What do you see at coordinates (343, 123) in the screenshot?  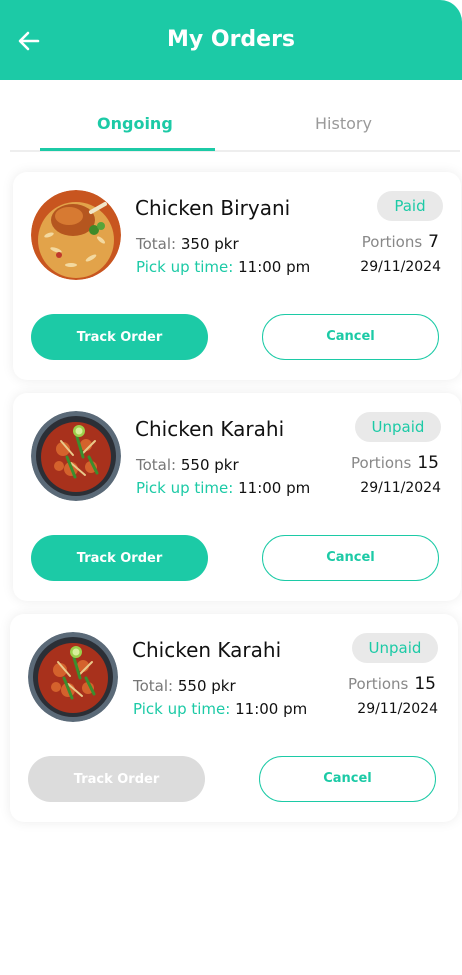 I see `tab-history: History` at bounding box center [343, 123].